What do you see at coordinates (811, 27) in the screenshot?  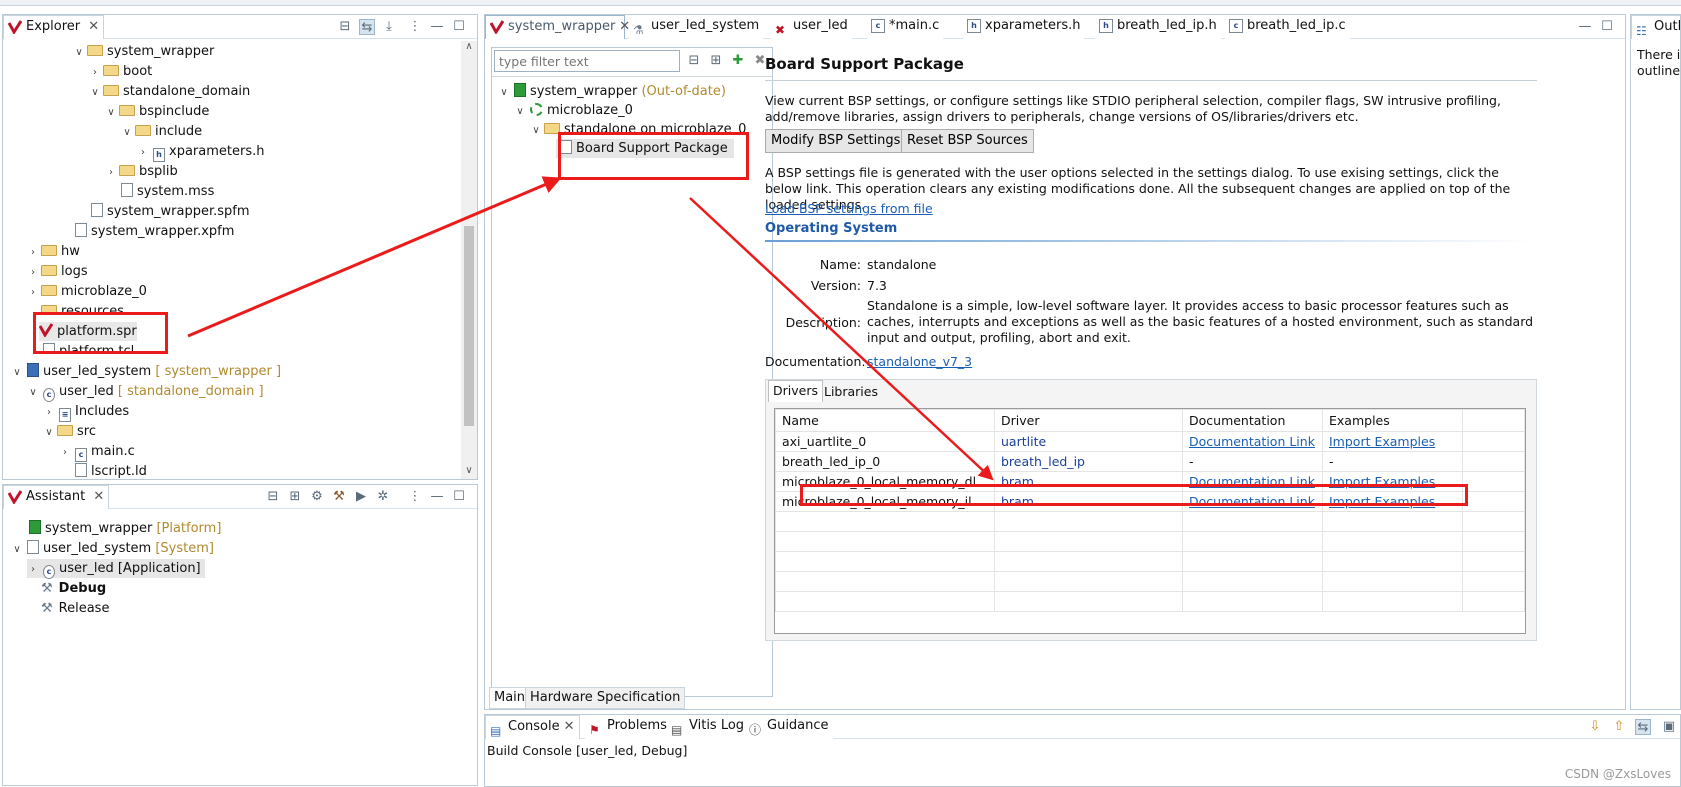 I see `tab-user-led: ✖ user_led` at bounding box center [811, 27].